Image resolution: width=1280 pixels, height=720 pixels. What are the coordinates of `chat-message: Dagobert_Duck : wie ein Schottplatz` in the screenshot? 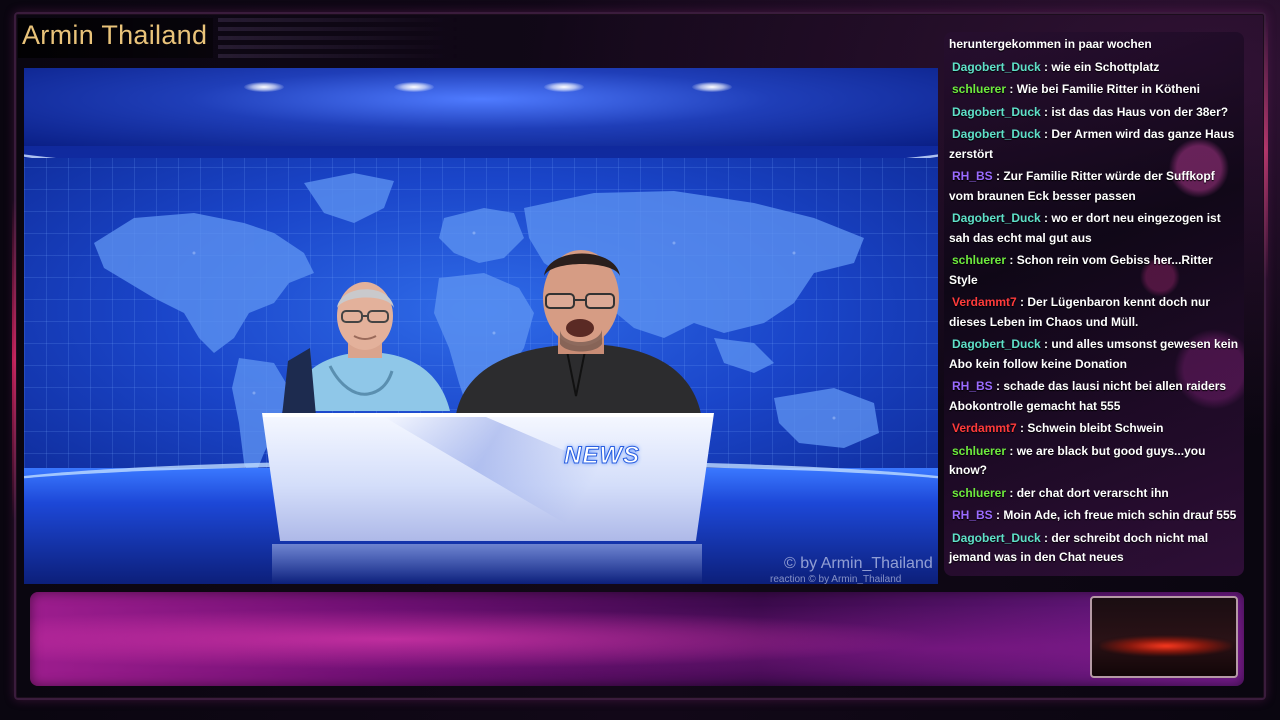 It's located at (1095, 68).